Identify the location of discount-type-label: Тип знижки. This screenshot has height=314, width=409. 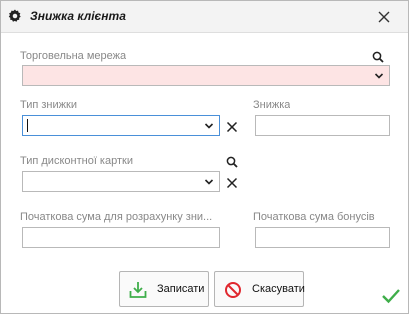
(48, 105).